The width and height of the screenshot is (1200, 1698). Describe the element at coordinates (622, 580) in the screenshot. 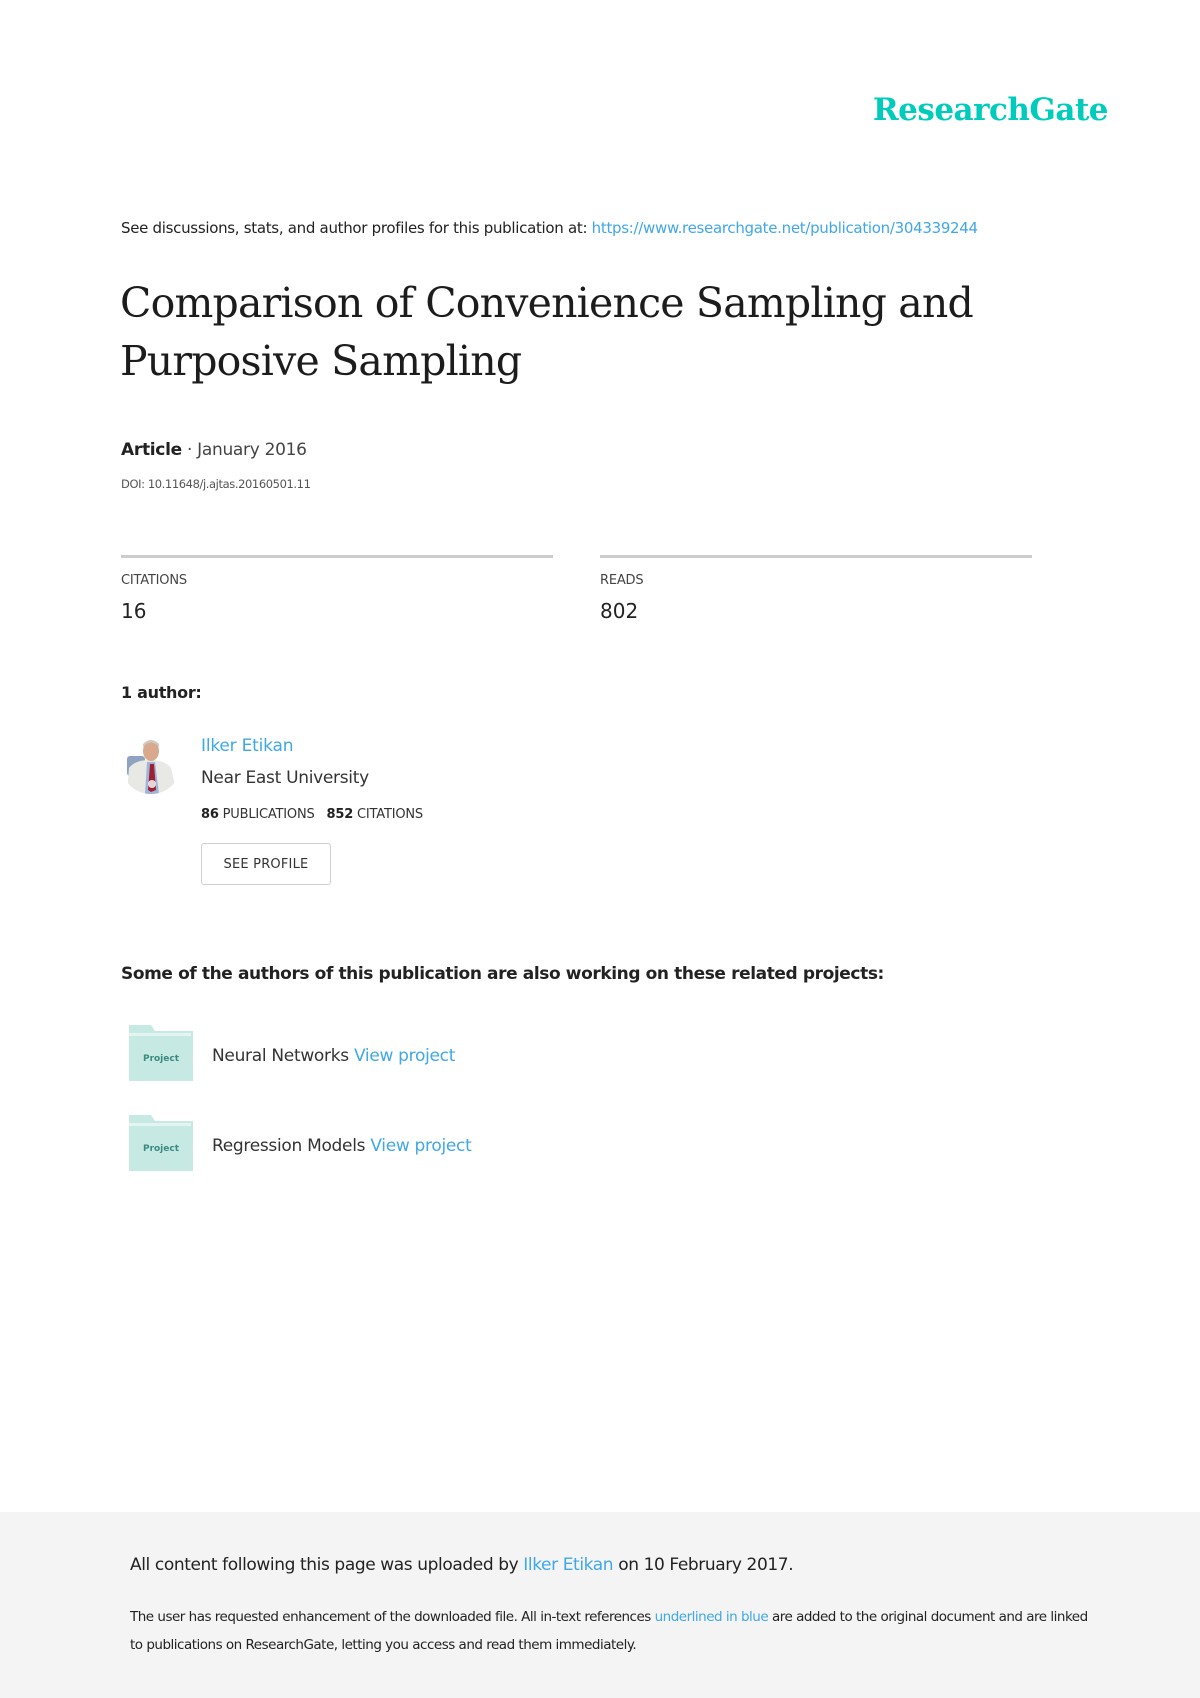

I see `reads-label: READS` at that location.